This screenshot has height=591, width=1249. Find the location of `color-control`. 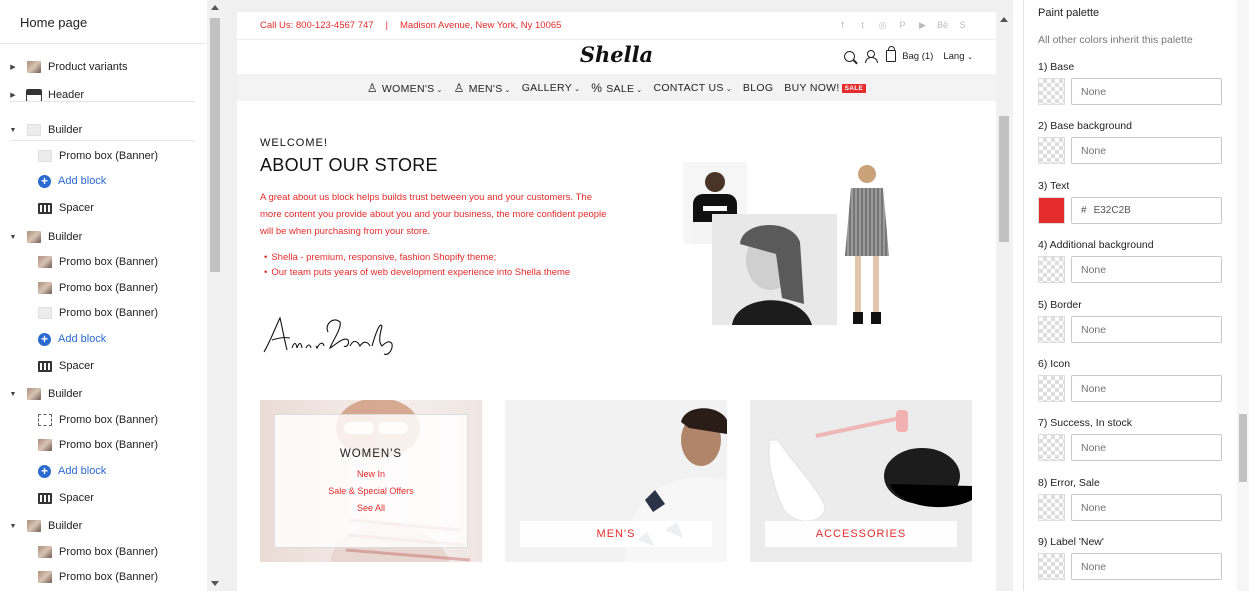

color-control is located at coordinates (1136, 329).